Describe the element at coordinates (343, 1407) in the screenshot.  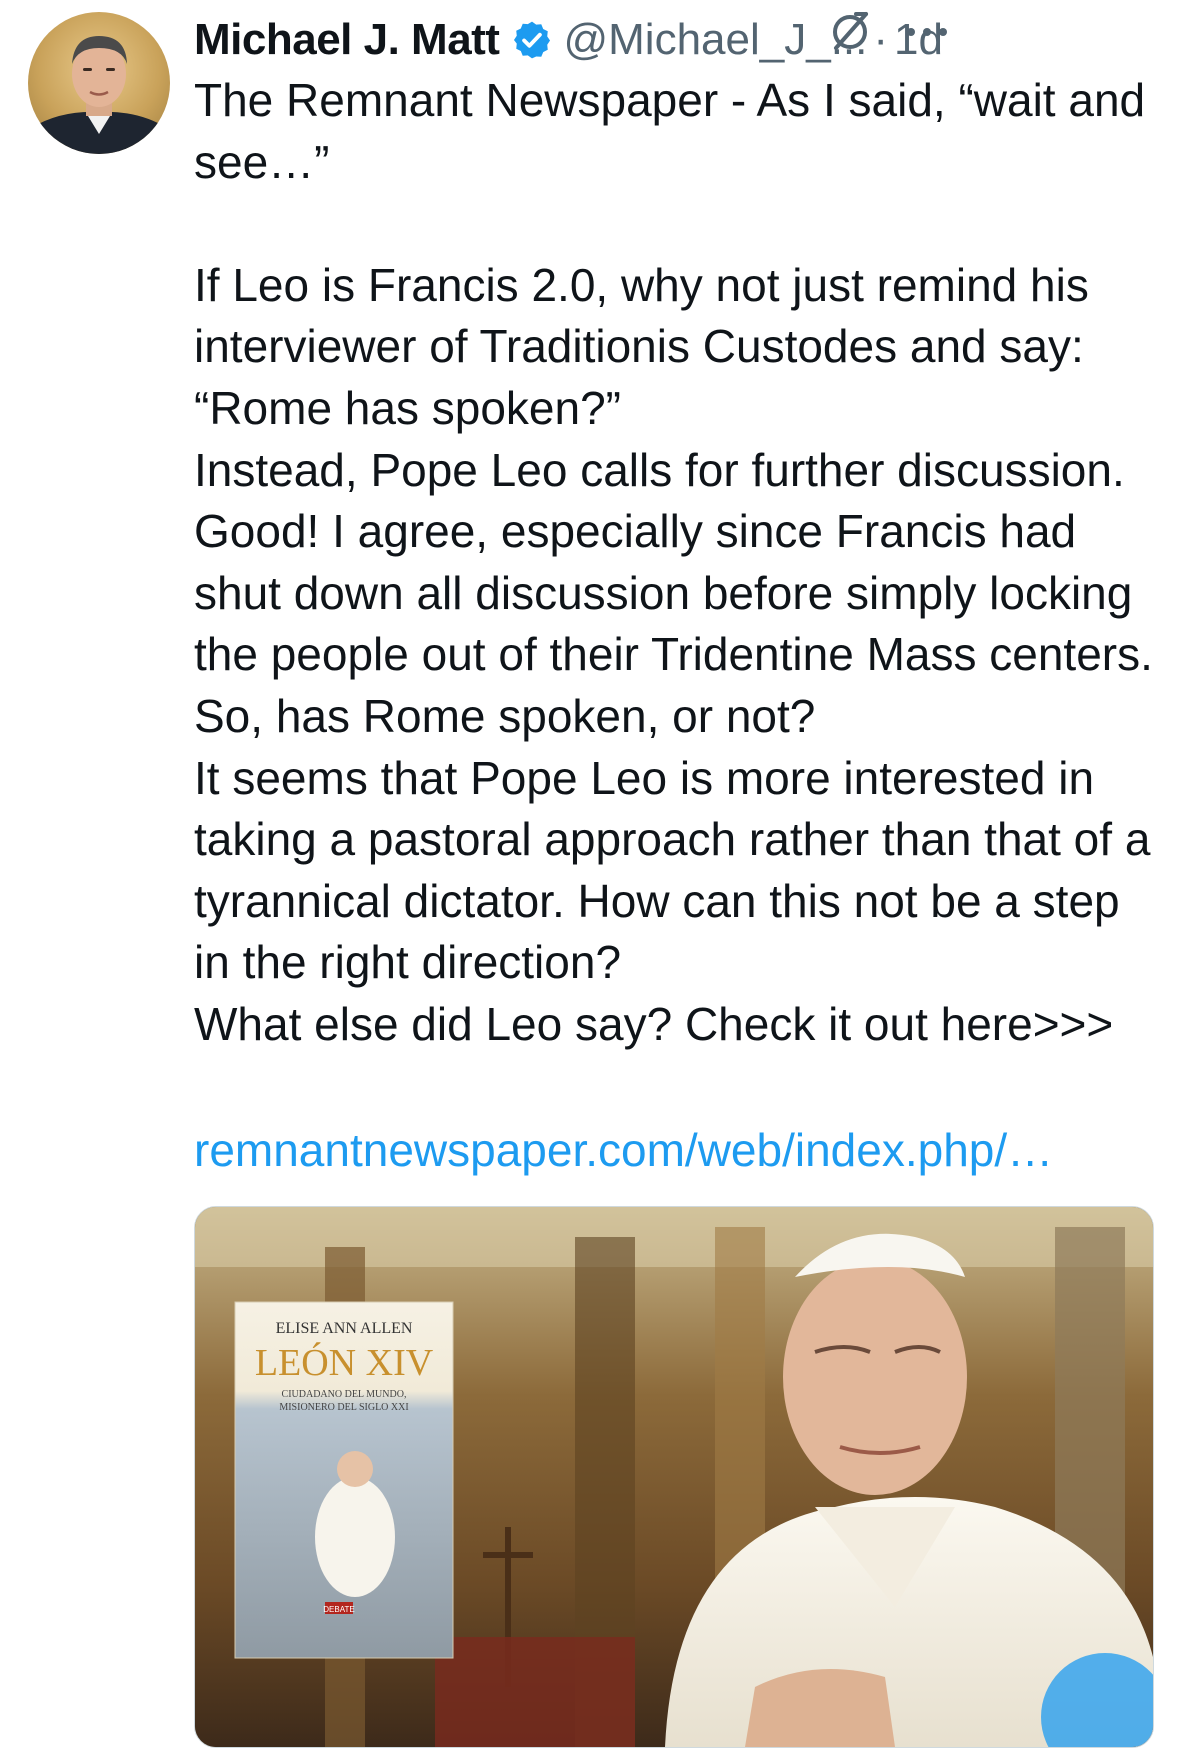
I see `book-subtitle-2: MISIONERO DEL SIGLO XXI` at that location.